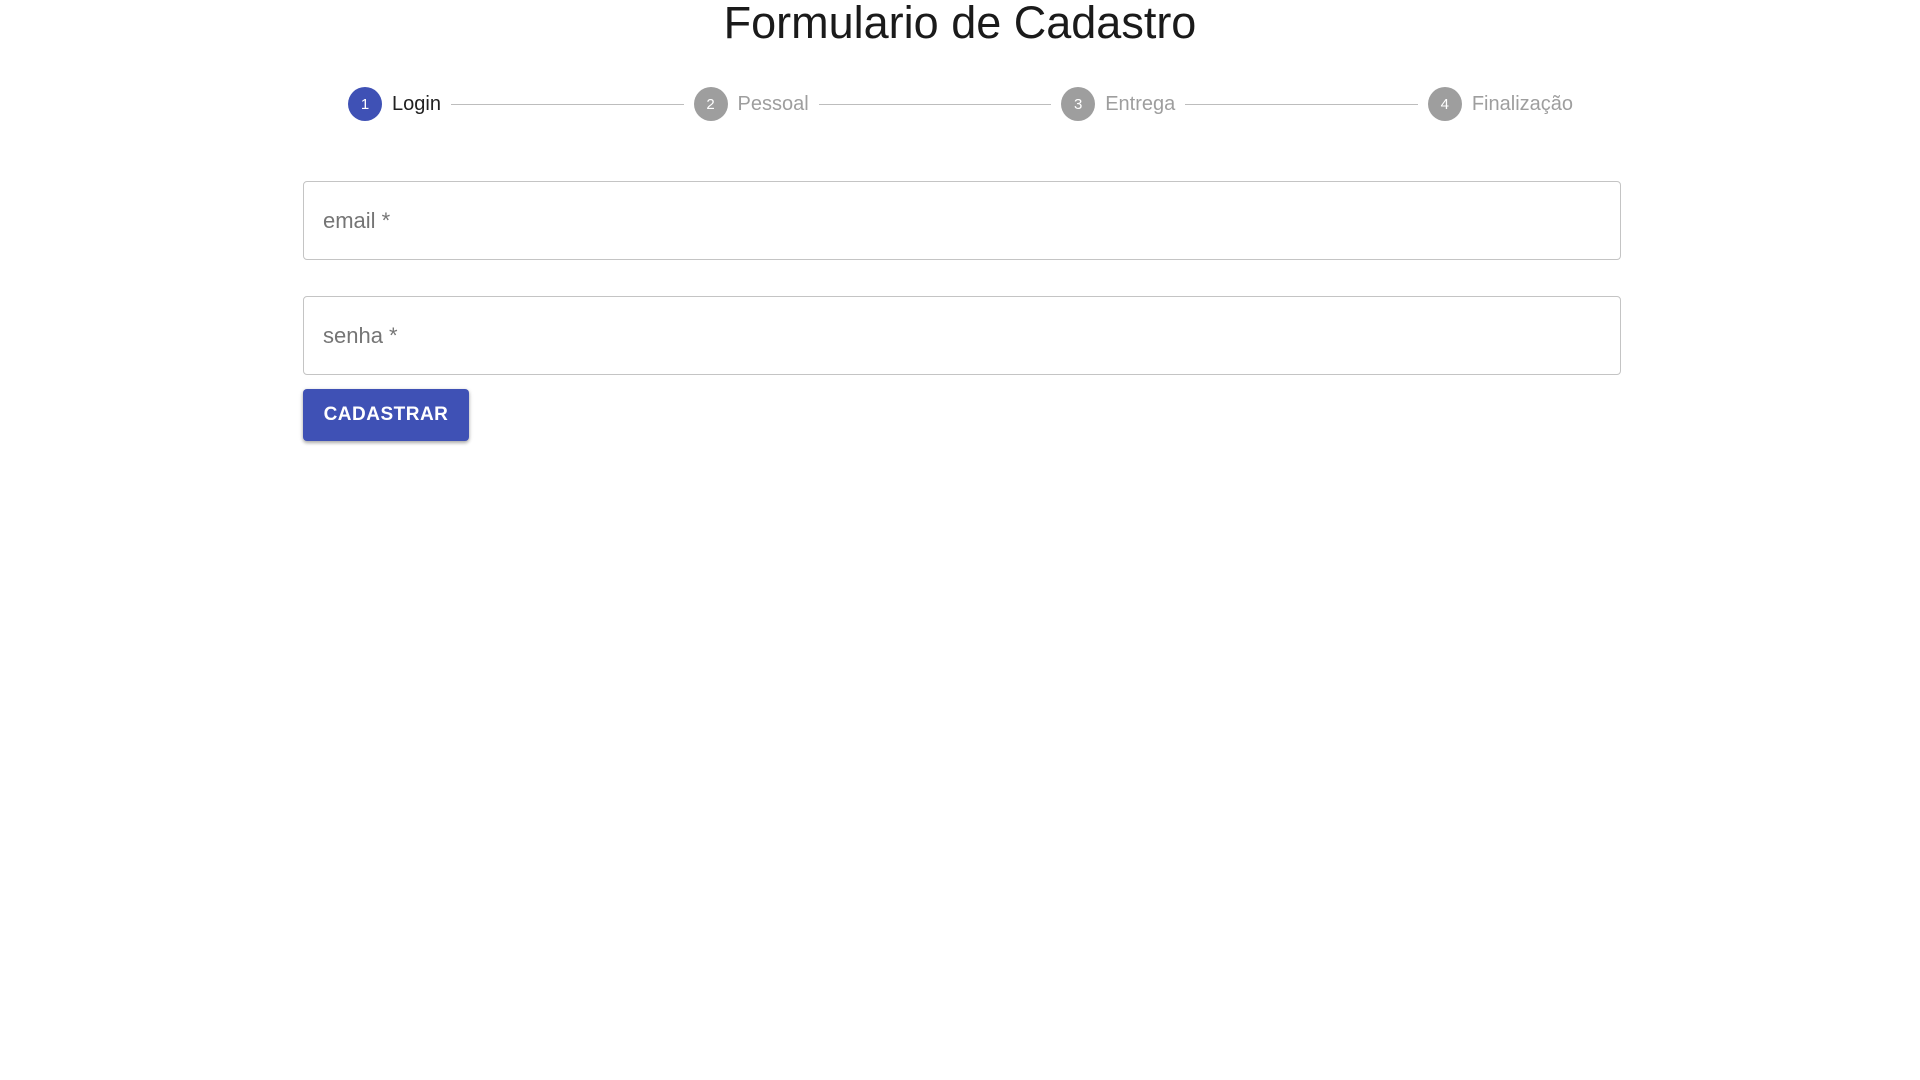 Image resolution: width=1920 pixels, height=1080 pixels. Describe the element at coordinates (1140, 103) in the screenshot. I see `step-label-entrega: Entrega` at that location.